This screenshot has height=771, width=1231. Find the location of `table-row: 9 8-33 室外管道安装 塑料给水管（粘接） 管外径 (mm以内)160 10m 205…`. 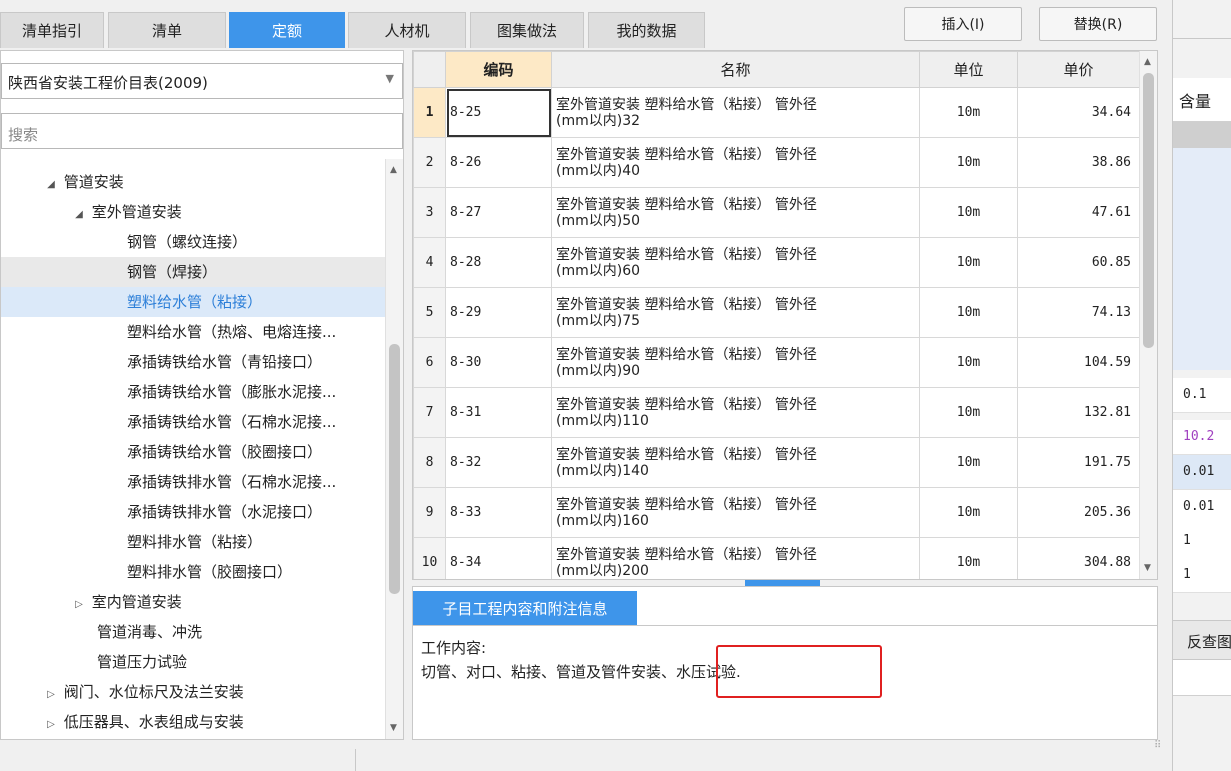

table-row: 9 8-33 室外管道安装 塑料给水管（粘接） 管外径 (mm以内)160 10m 205… is located at coordinates (776, 512).